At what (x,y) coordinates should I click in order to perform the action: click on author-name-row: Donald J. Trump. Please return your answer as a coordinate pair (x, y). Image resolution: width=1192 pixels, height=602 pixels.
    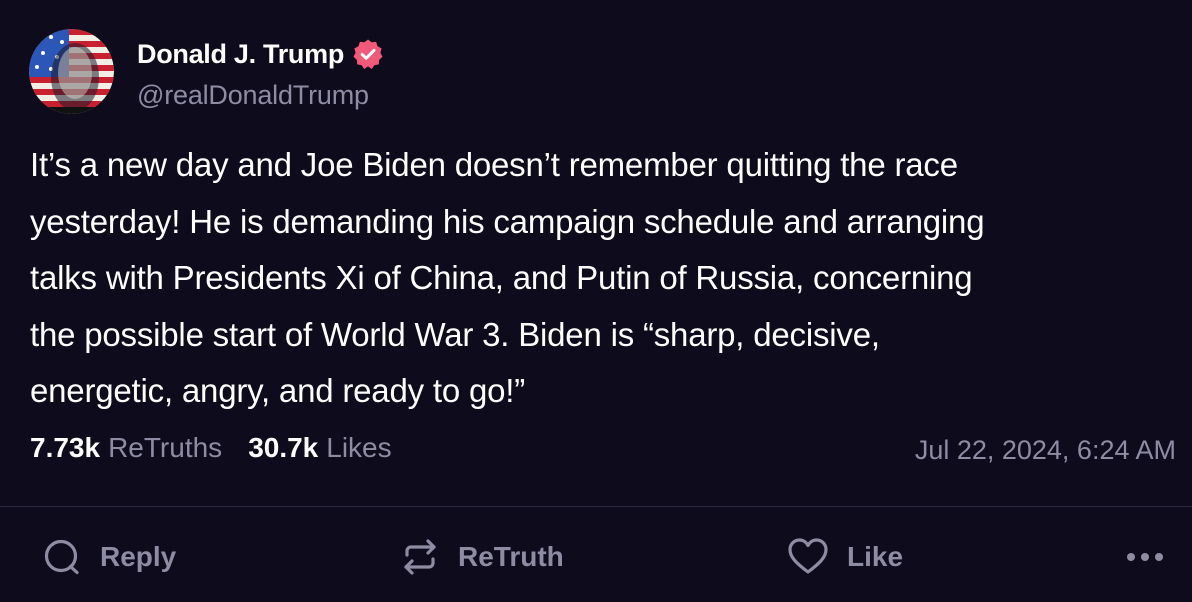
    Looking at the image, I should click on (260, 54).